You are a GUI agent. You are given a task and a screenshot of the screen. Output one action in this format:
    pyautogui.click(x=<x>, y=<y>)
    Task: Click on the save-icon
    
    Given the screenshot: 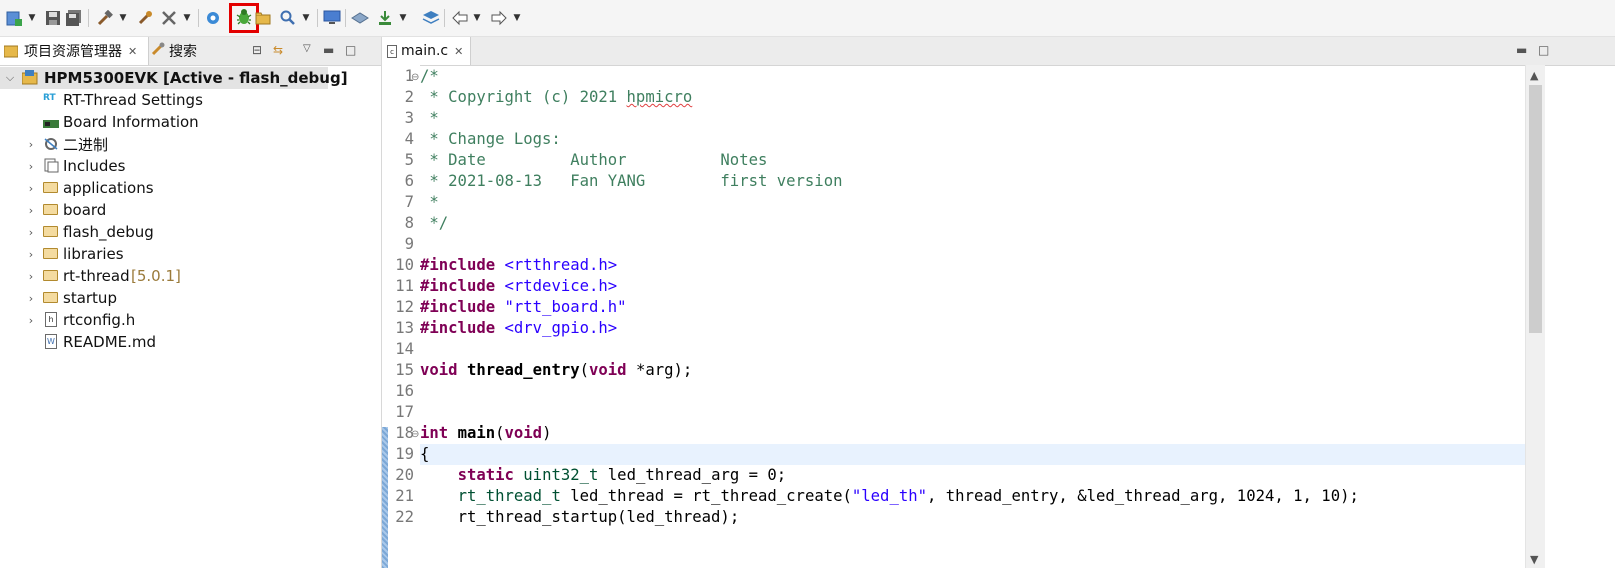 What is the action you would take?
    pyautogui.click(x=53, y=18)
    